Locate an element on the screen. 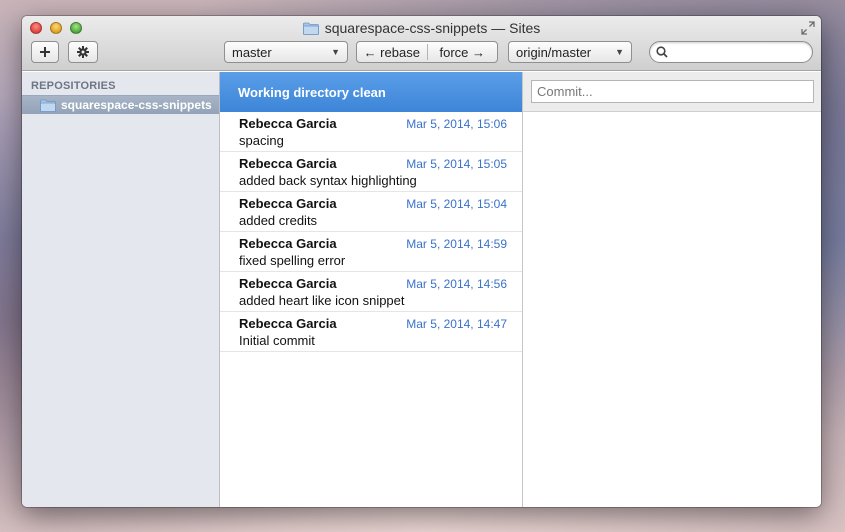 This screenshot has height=532, width=845. commit-message: added heart like icon snippet is located at coordinates (322, 300).